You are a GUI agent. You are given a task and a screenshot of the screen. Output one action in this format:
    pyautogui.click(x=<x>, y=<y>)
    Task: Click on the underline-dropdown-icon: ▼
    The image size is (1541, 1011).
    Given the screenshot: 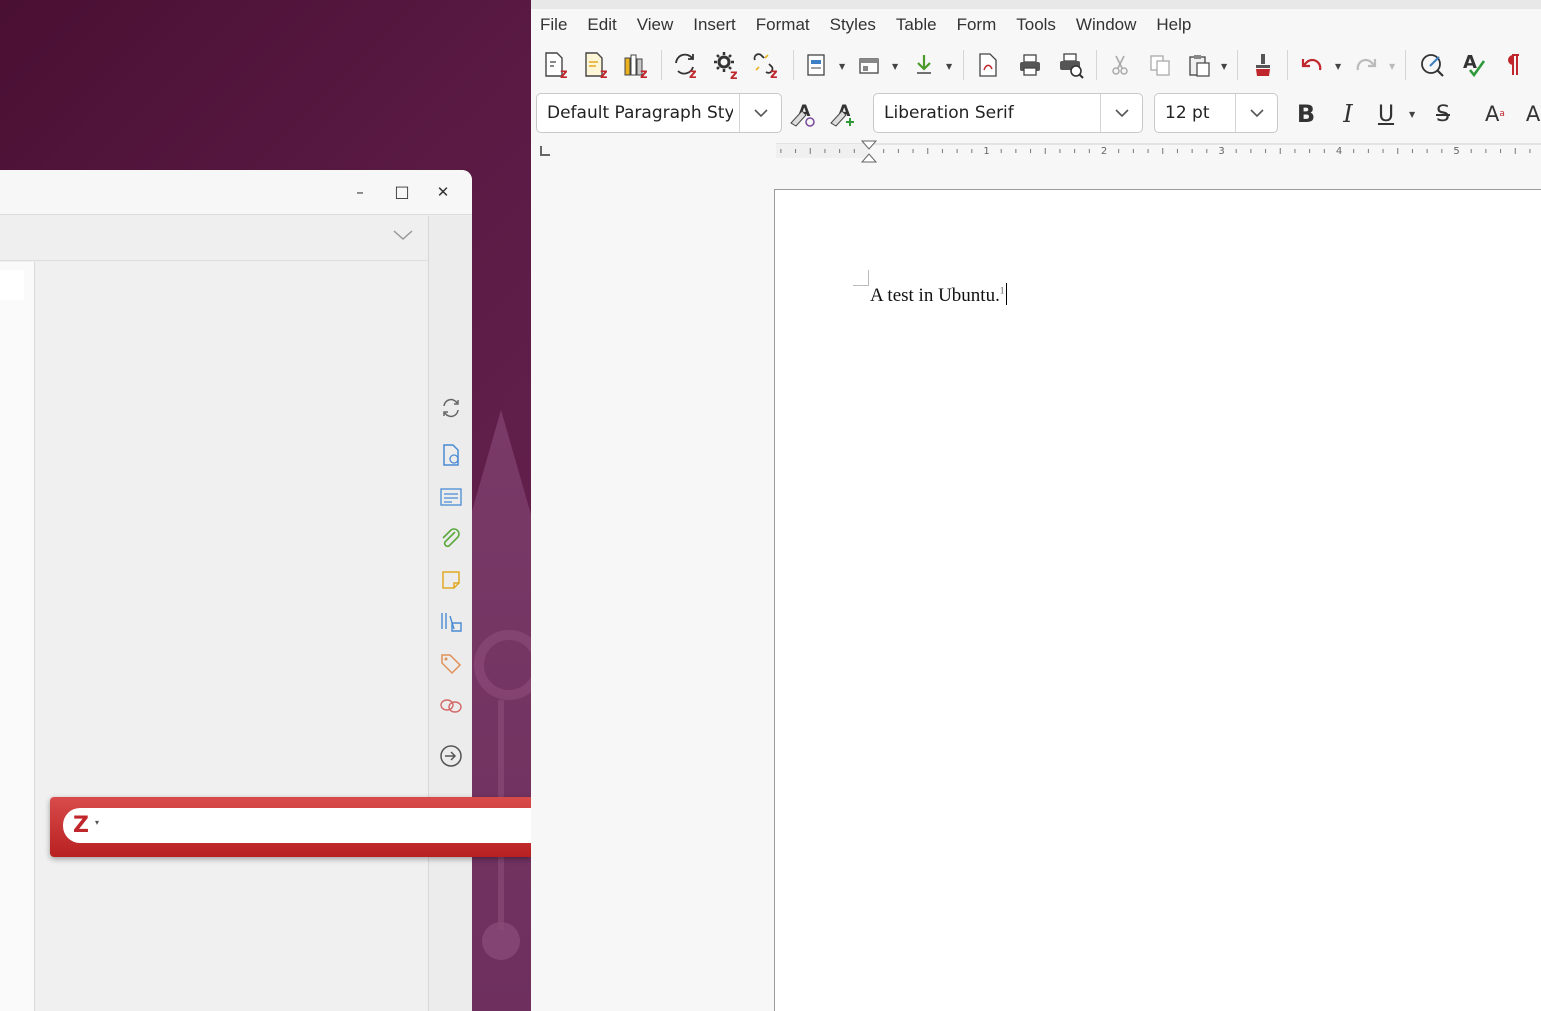 What is the action you would take?
    pyautogui.click(x=1412, y=114)
    